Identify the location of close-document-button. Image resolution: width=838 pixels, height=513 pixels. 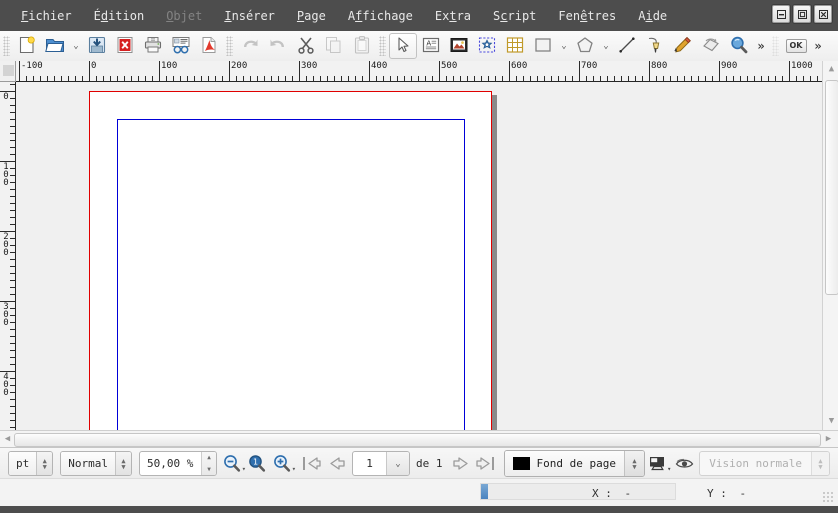
(125, 46).